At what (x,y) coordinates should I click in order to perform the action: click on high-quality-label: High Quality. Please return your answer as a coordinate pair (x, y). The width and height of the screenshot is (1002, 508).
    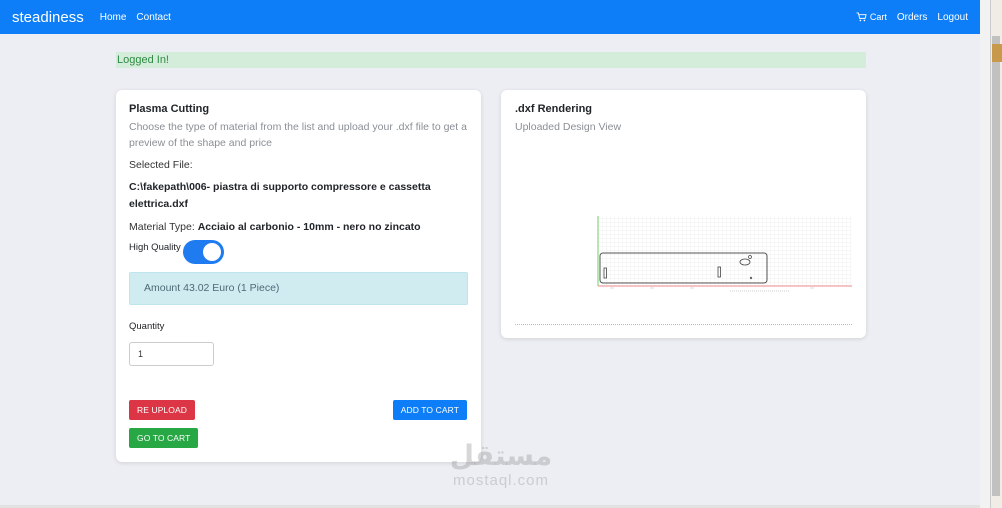
    Looking at the image, I should click on (155, 247).